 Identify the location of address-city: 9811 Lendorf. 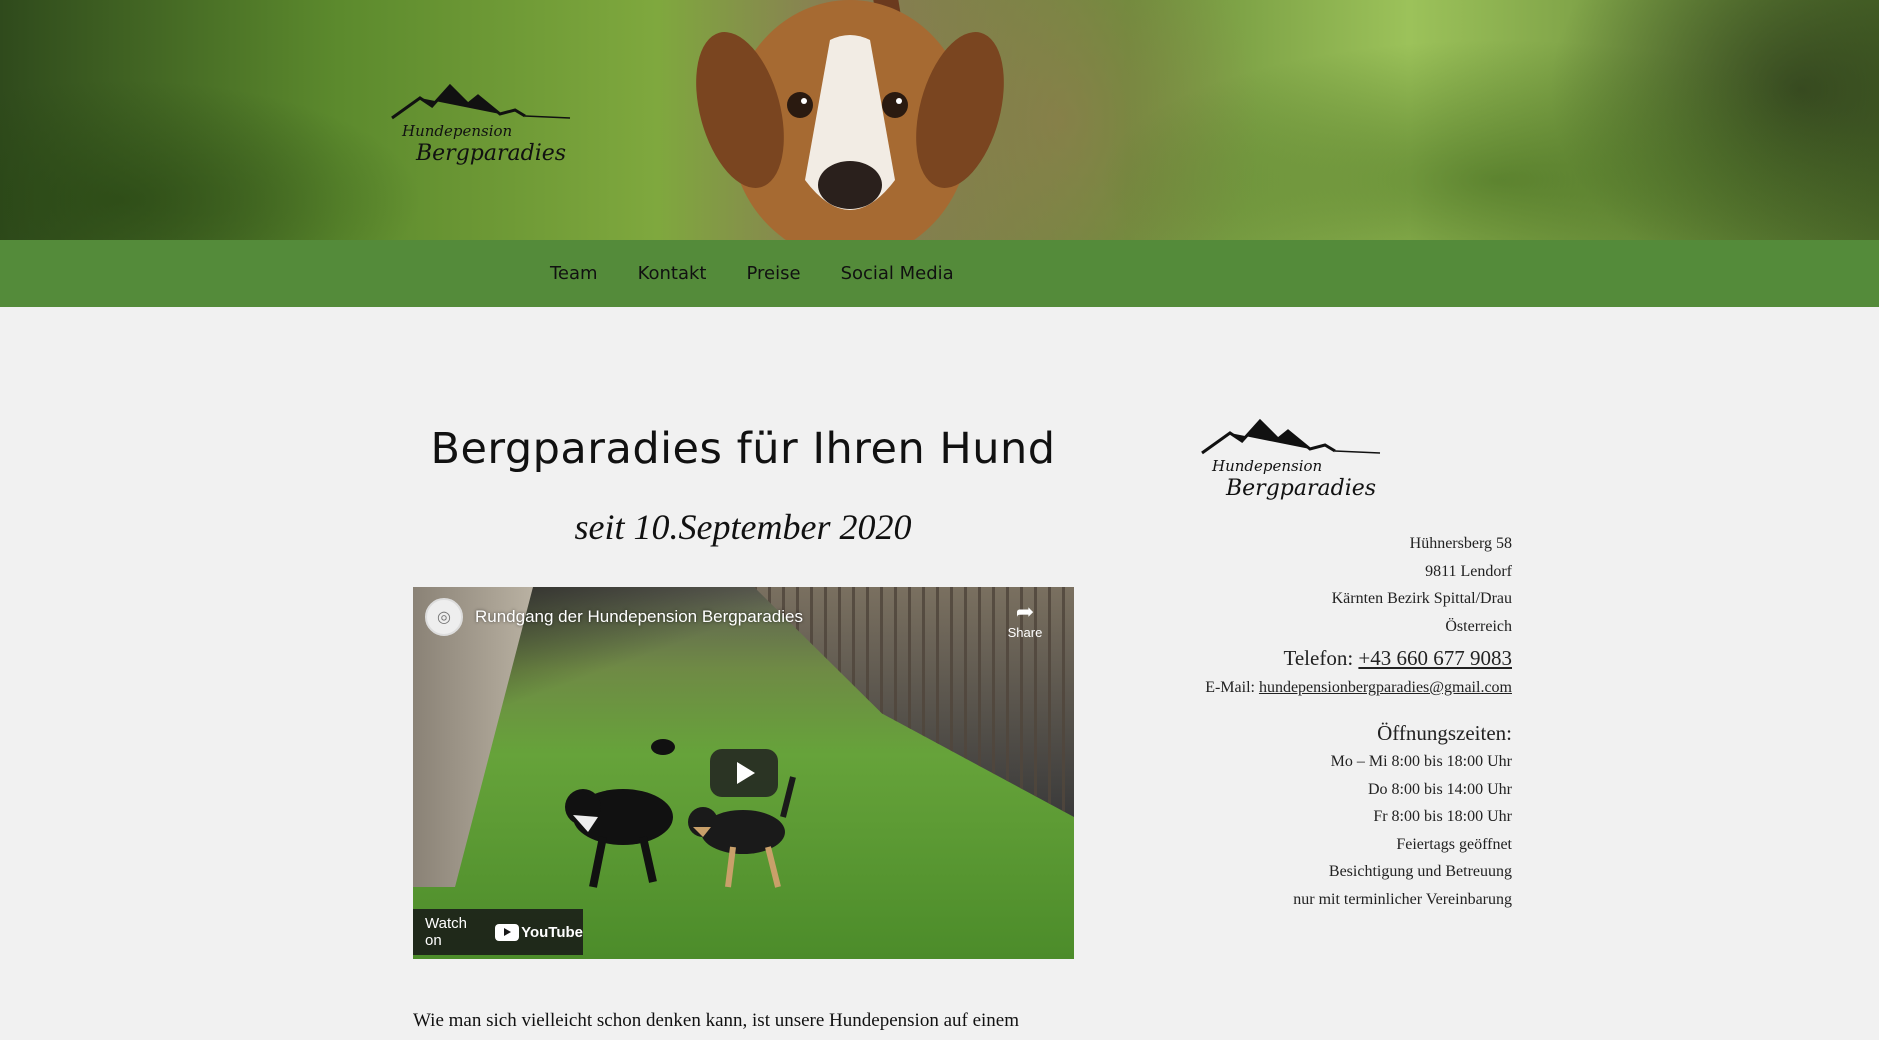
(1468, 571).